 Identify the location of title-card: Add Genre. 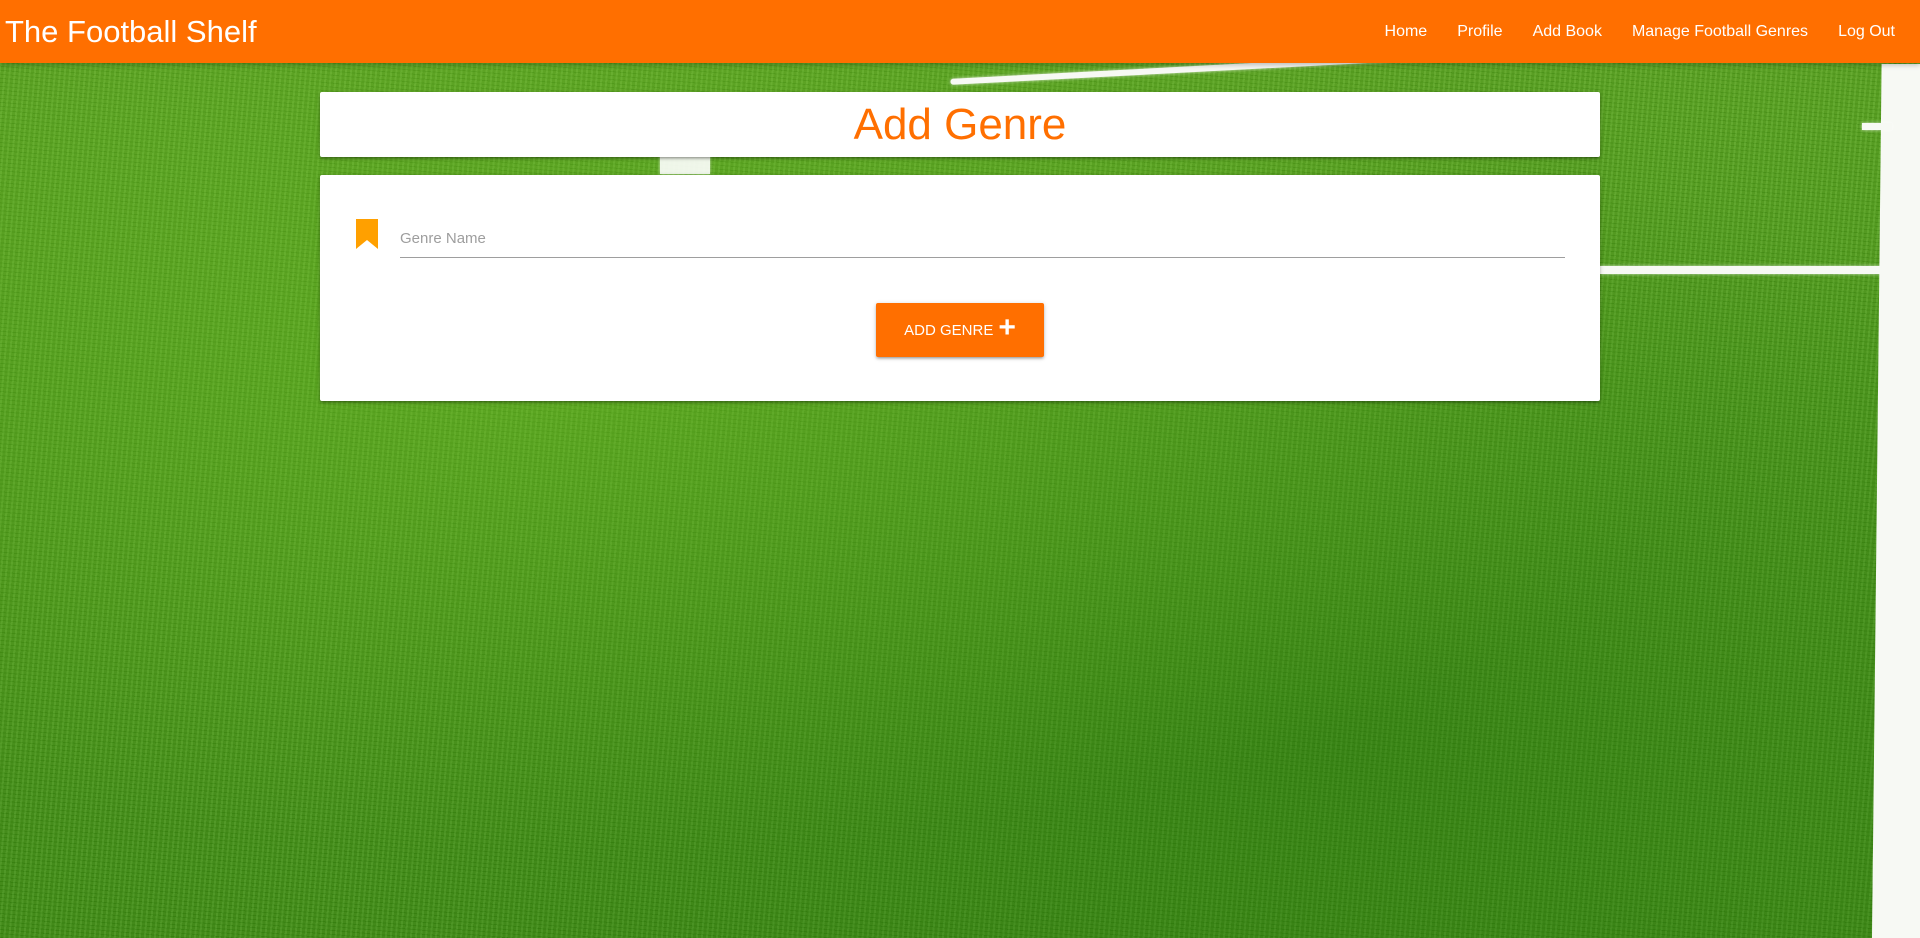
(960, 124).